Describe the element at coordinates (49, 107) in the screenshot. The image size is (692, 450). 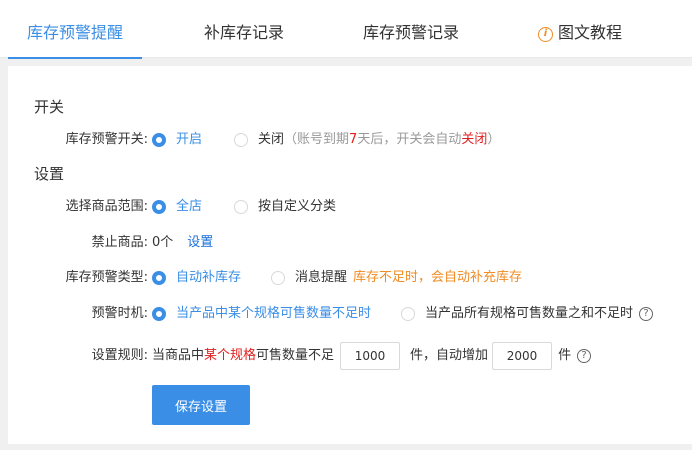
I see `section-title-switch: 开关` at that location.